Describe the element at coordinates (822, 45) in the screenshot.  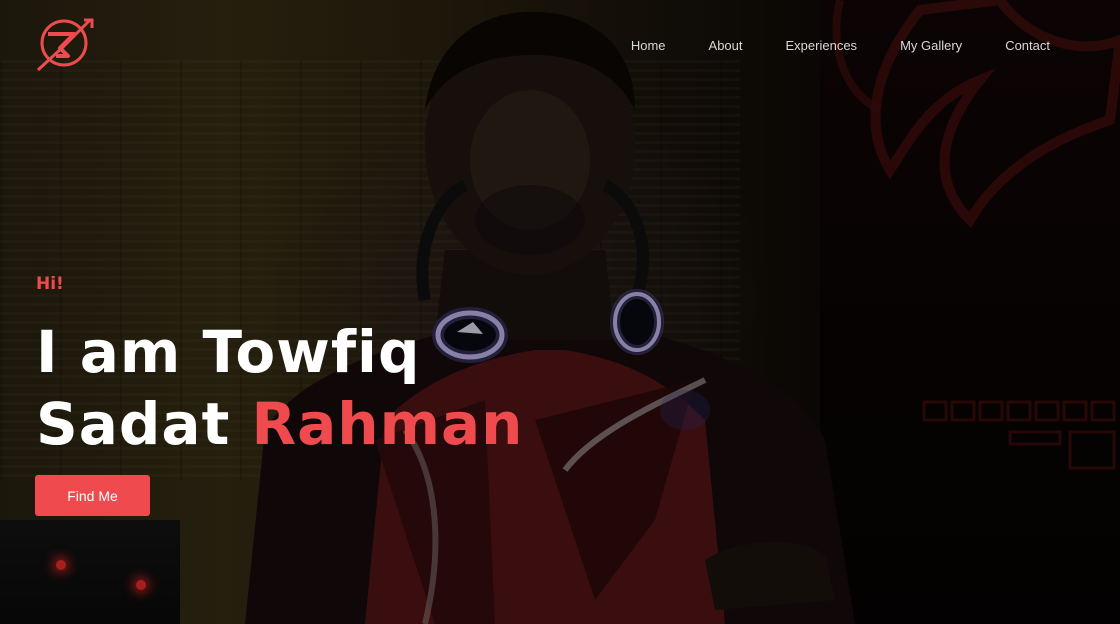
I see `nav-experiences-link: Experiences` at that location.